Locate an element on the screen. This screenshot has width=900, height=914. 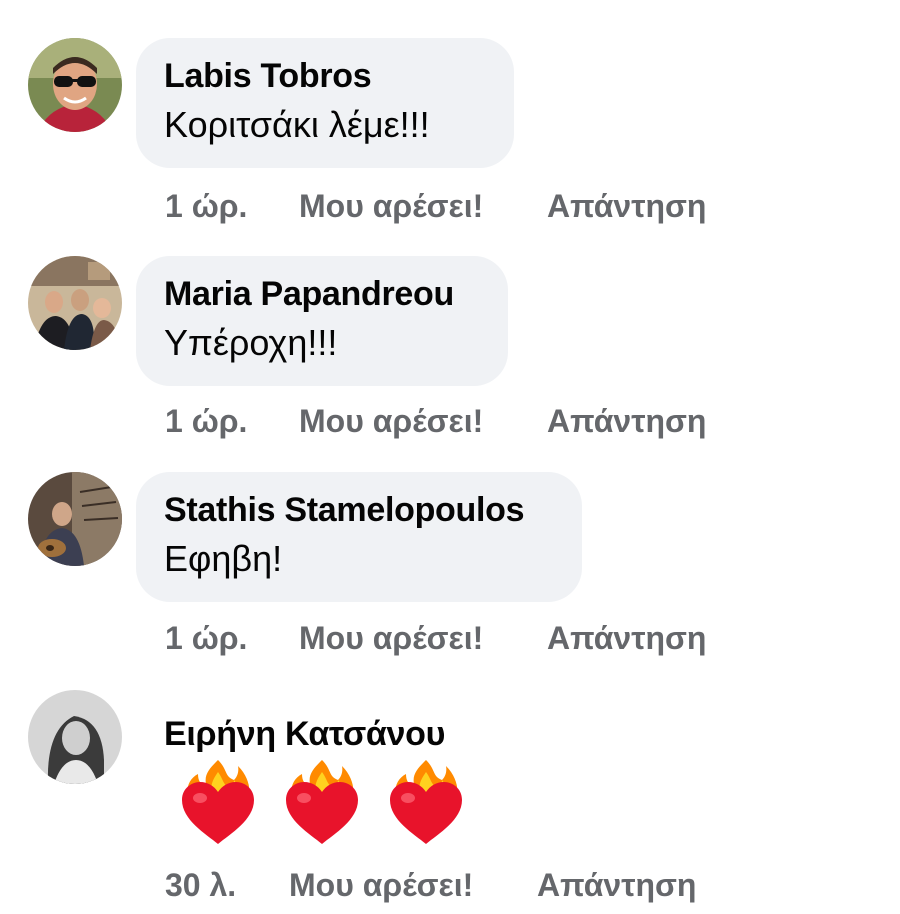
comment-bubble: Ειρήνη Κατσάνου is located at coordinates (290, 734).